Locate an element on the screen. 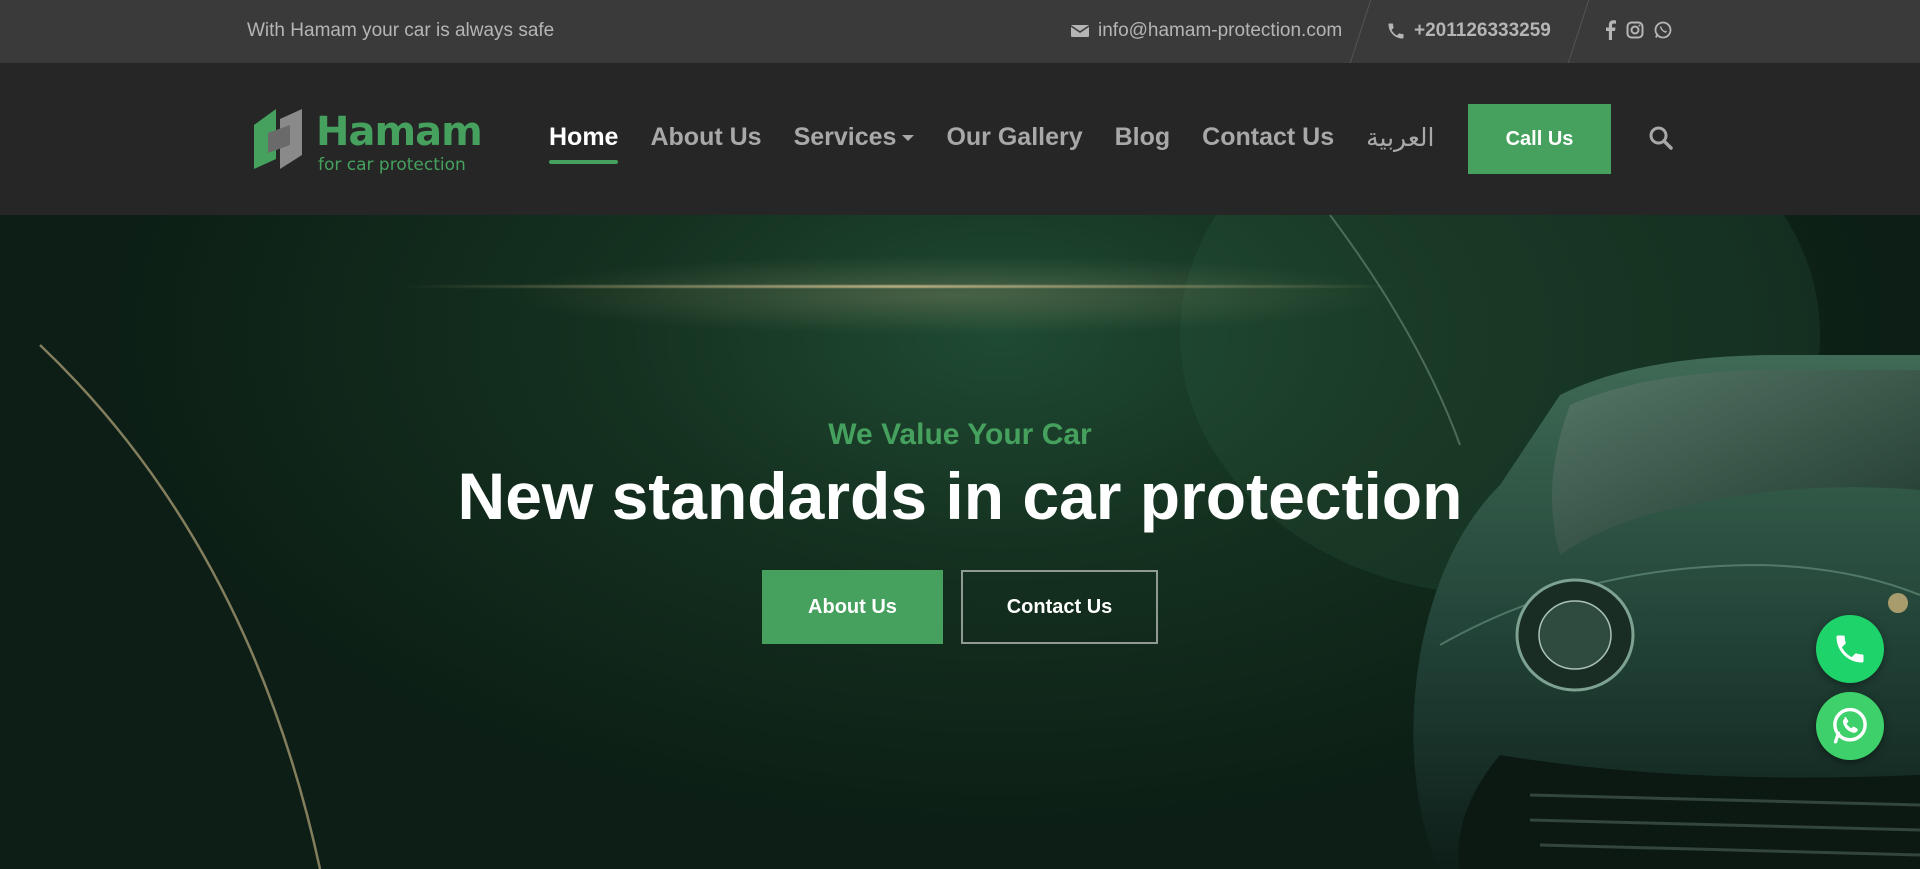 The image size is (1920, 869). nav-label: Contact Us is located at coordinates (1268, 137).